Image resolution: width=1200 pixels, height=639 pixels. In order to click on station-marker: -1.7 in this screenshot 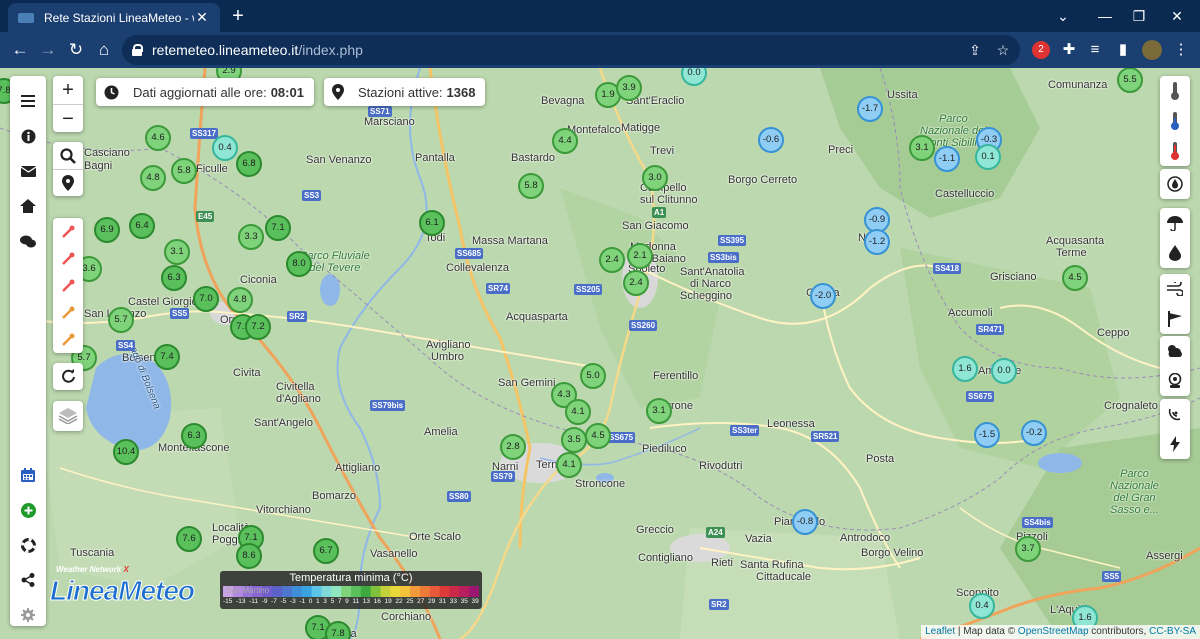, I will do `click(870, 109)`.